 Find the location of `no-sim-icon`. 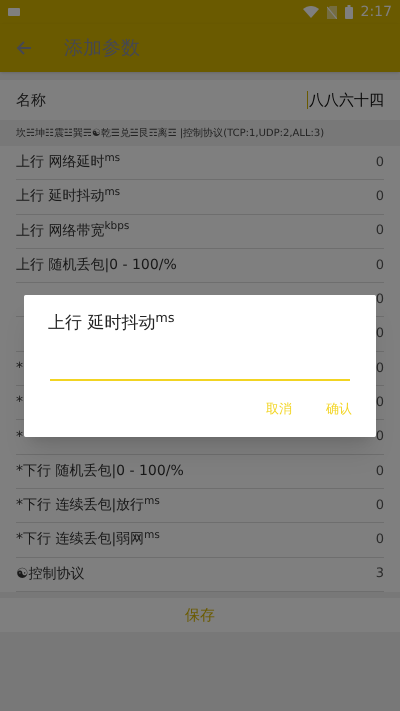

no-sim-icon is located at coordinates (331, 12).